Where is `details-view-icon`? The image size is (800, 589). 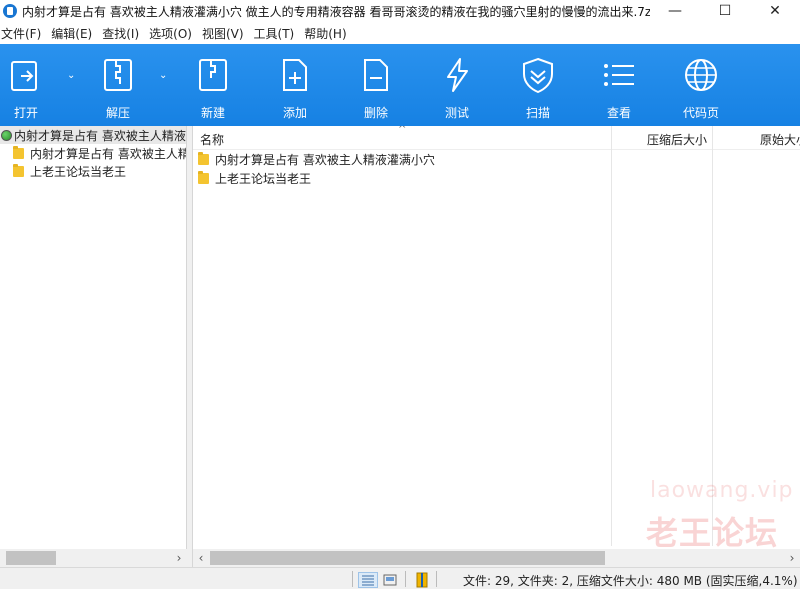
details-view-icon is located at coordinates (368, 580).